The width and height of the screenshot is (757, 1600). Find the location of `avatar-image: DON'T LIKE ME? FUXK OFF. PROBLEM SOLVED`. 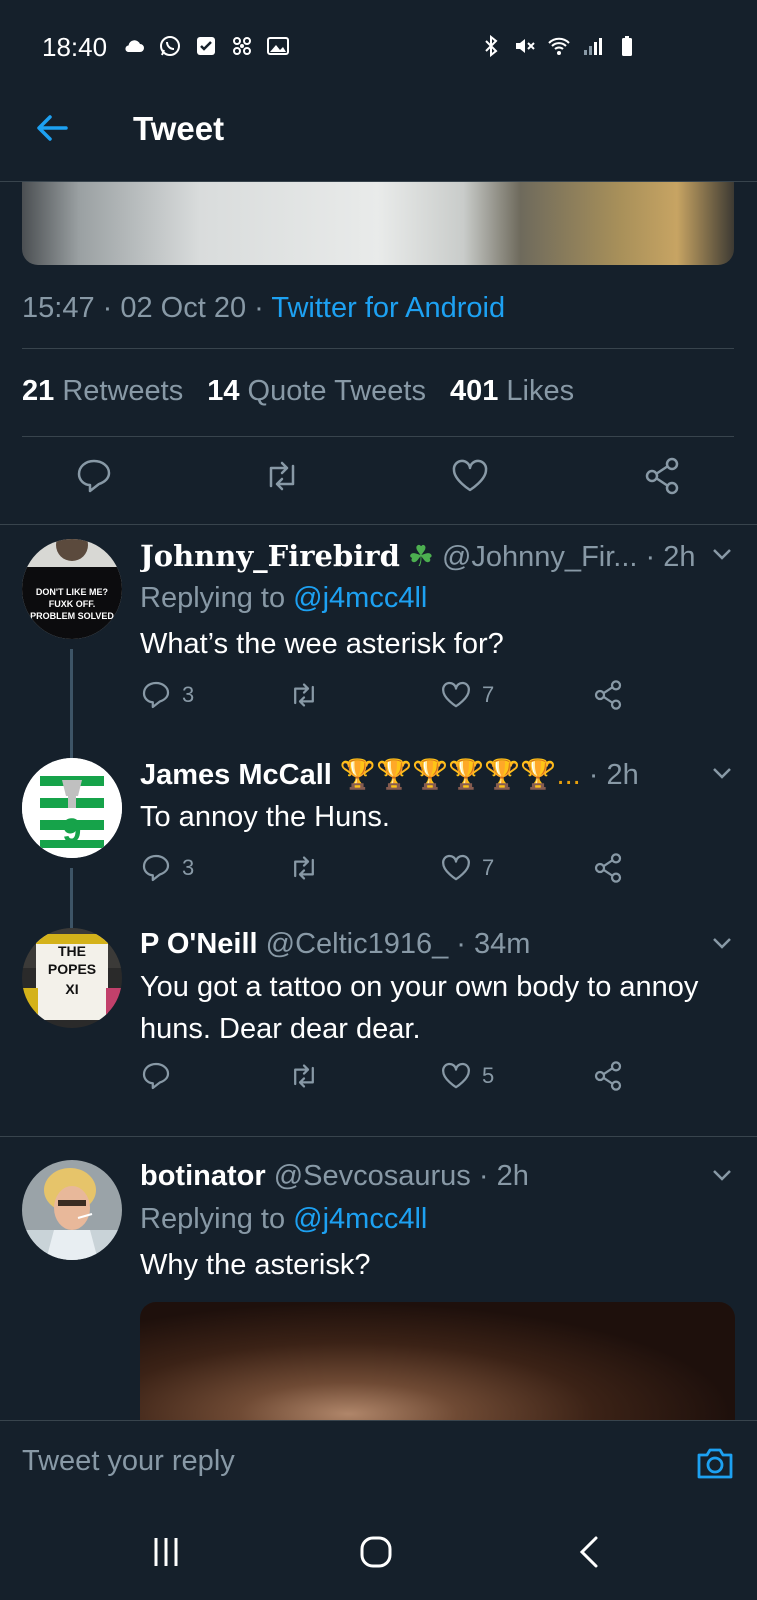

avatar-image: DON'T LIKE ME? FUXK OFF. PROBLEM SOLVED is located at coordinates (72, 589).